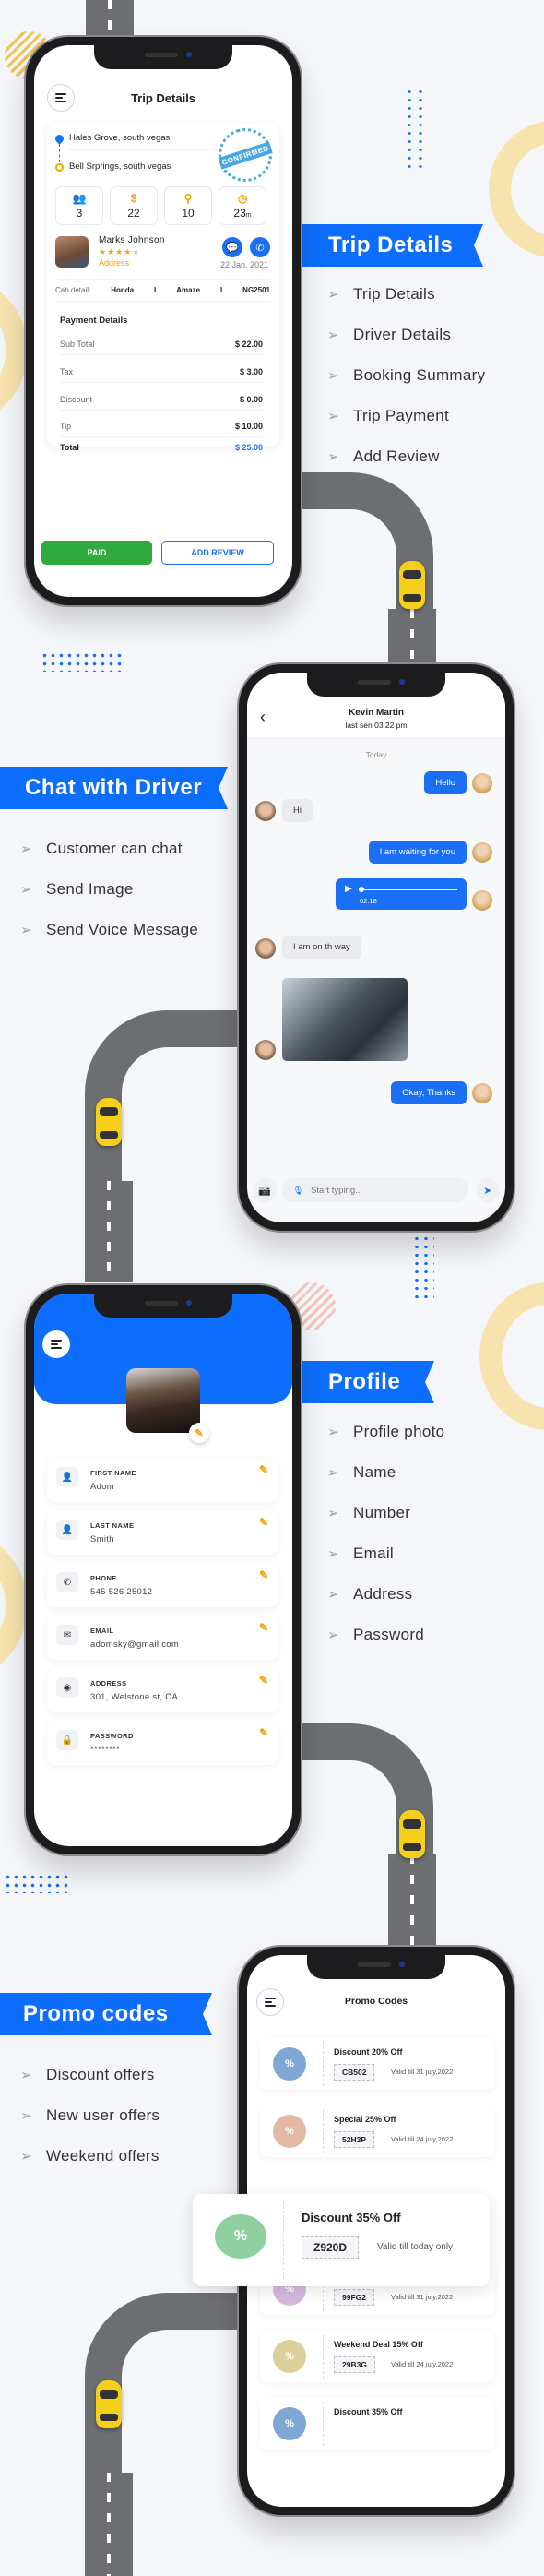  Describe the element at coordinates (265, 1190) in the screenshot. I see `camera-button: 📷` at that location.